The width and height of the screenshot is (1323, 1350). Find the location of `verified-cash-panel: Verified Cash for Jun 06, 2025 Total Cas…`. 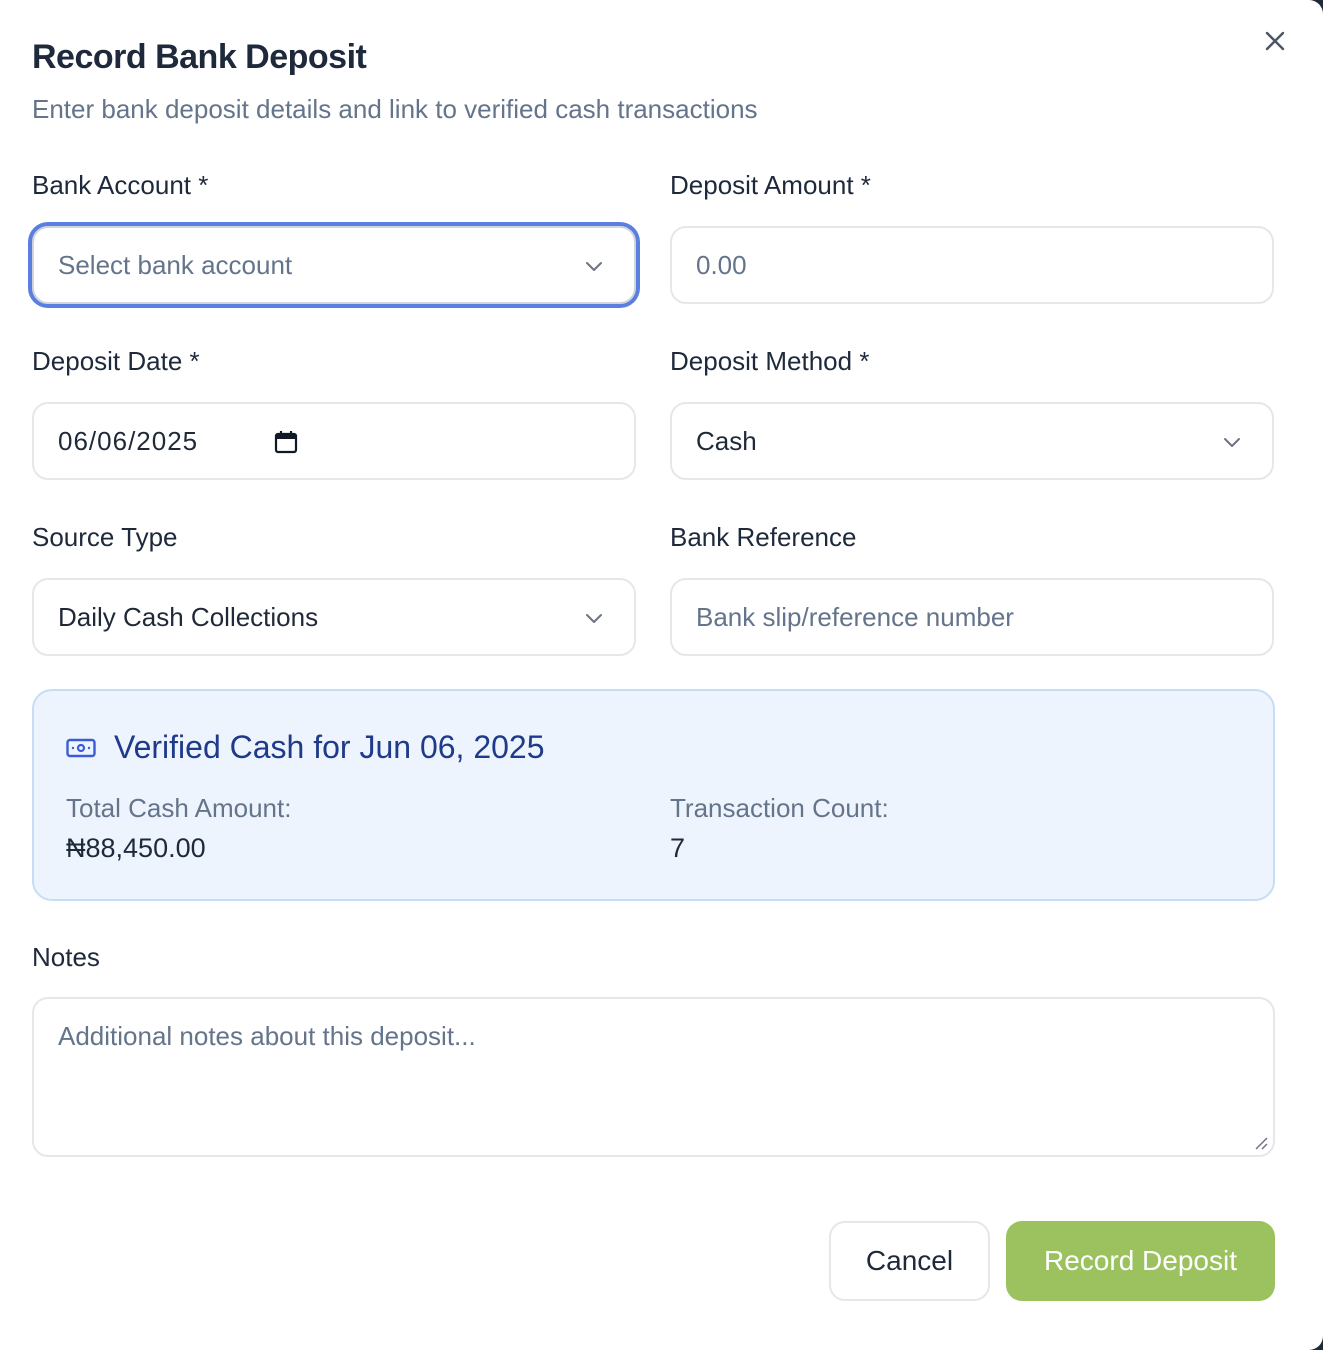

verified-cash-panel: Verified Cash for Jun 06, 2025 Total Cas… is located at coordinates (653, 795).